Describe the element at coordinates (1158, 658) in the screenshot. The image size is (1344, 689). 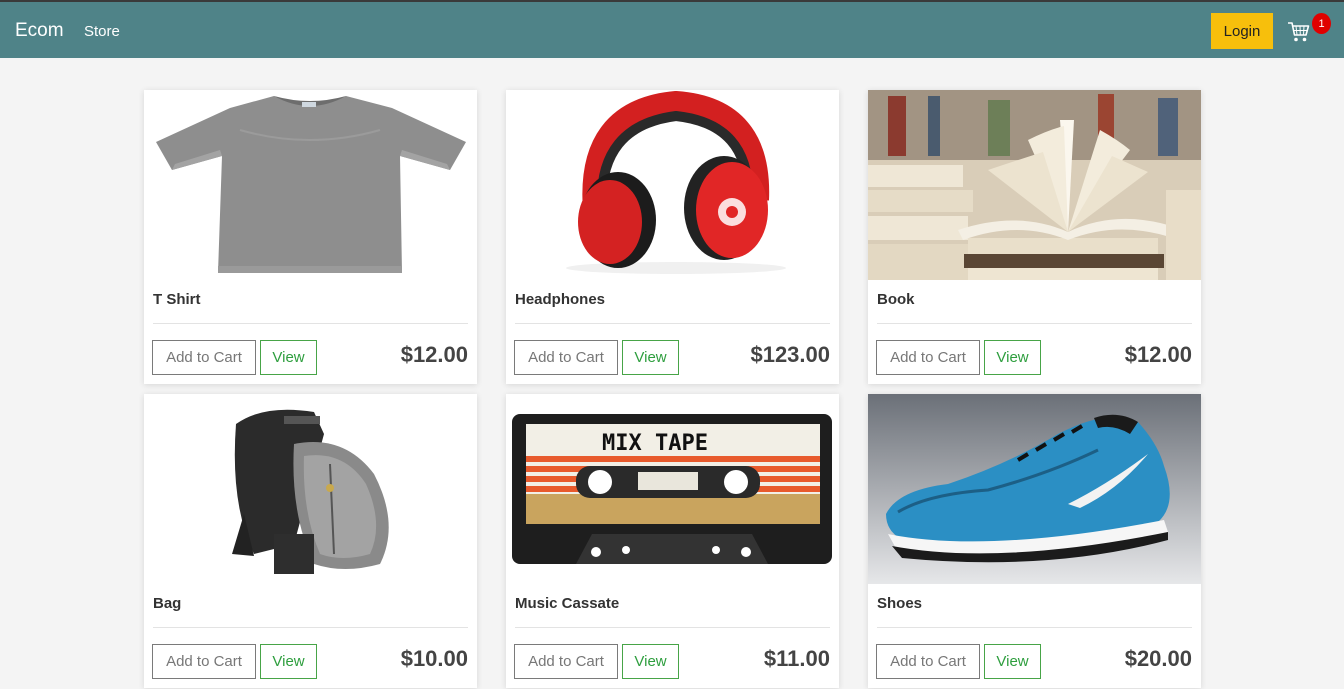
I see `product-price: $20.00` at that location.